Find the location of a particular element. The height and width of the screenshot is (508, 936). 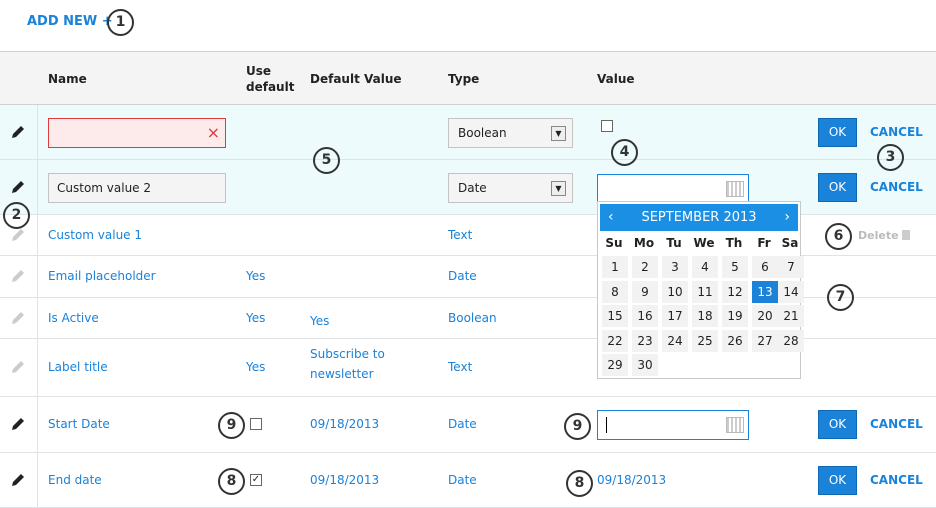

callout-badge: 6 is located at coordinates (838, 236).